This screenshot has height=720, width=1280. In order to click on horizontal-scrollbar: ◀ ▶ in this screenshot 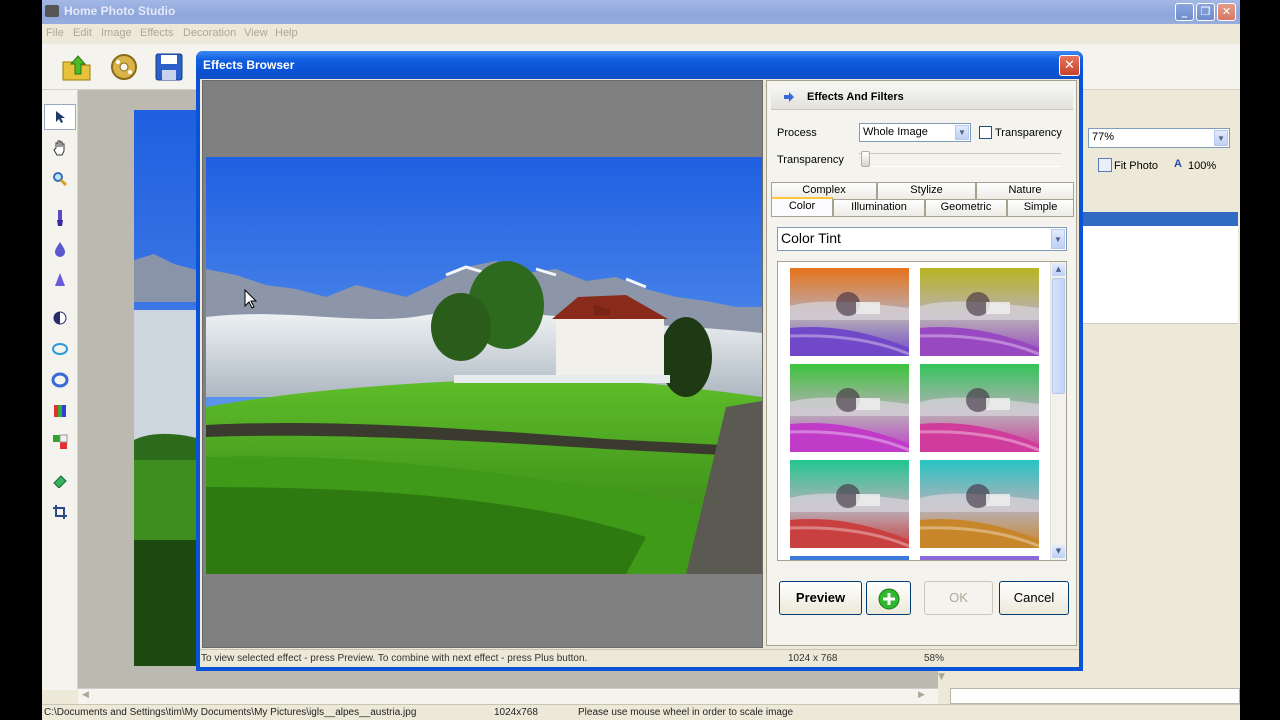, I will do `click(508, 696)`.